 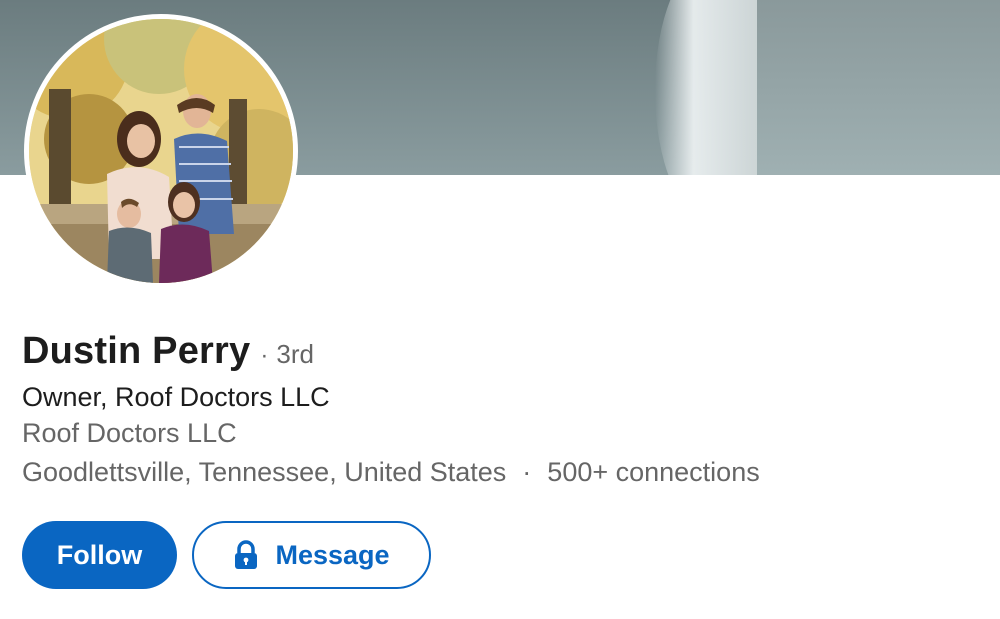 I want to click on avatar, so click(x=161, y=151).